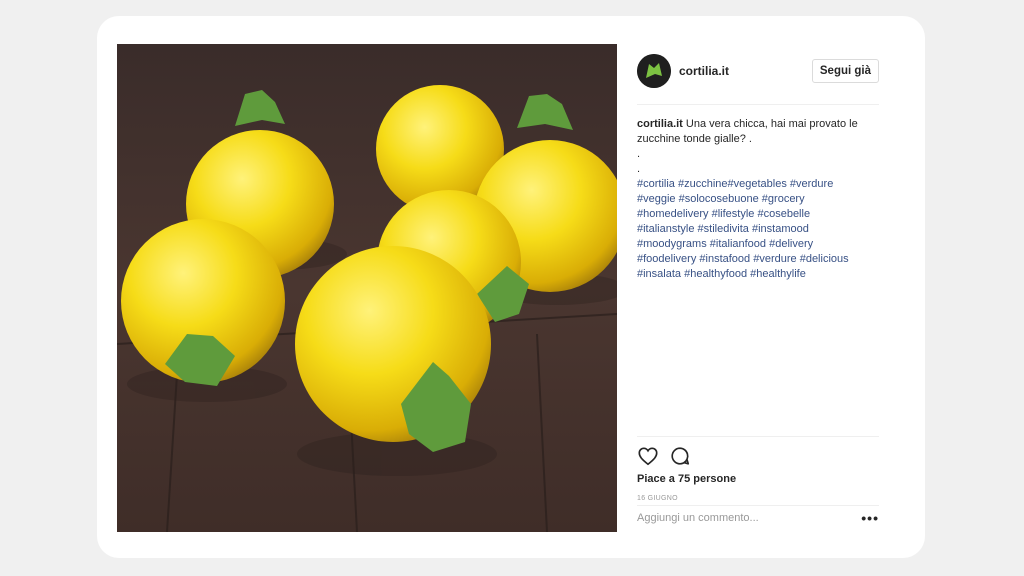 The height and width of the screenshot is (576, 1024). I want to click on hashtag: #moodygrams, so click(672, 244).